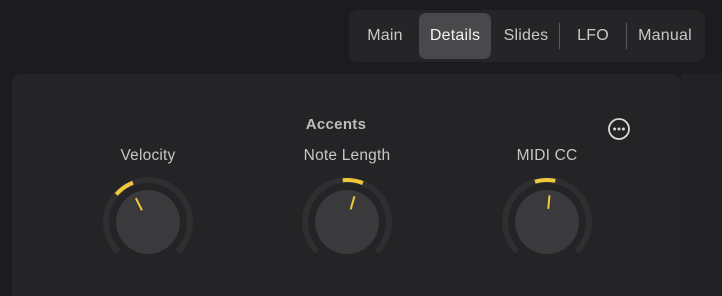 Image resolution: width=722 pixels, height=296 pixels. I want to click on tab-bar: Main Details Slides LFO Manual, so click(527, 36).